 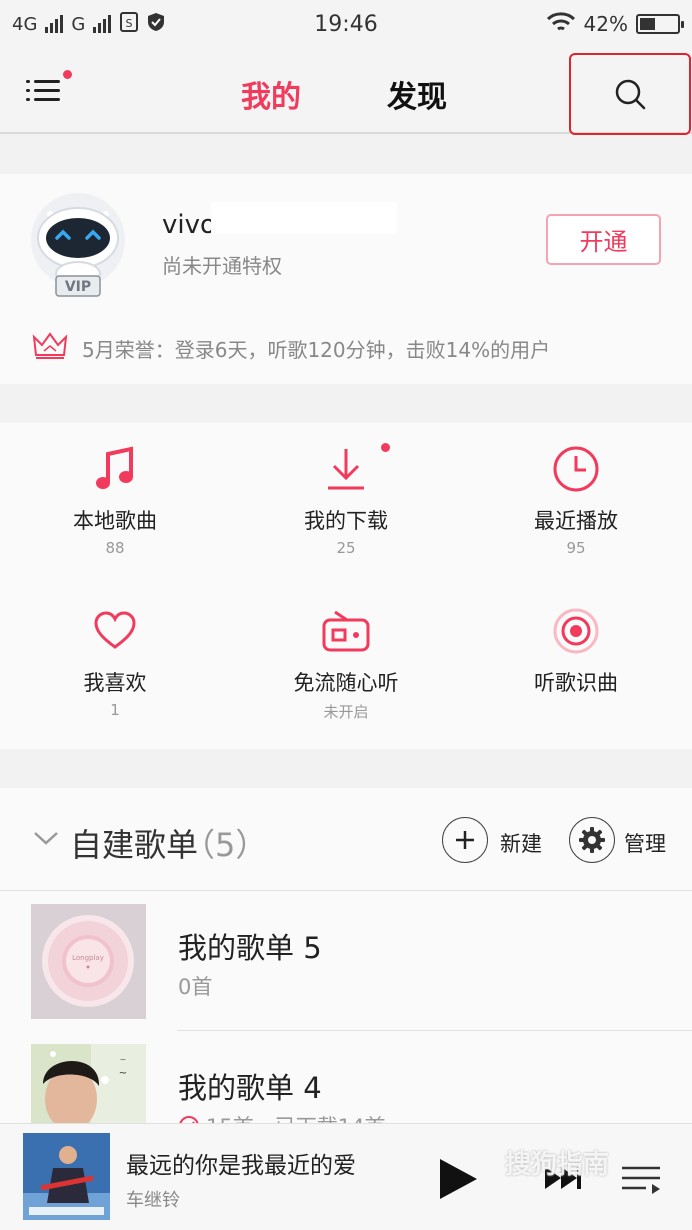 I want to click on mini-player: 最远的你是我最近的爱 车继铃 搜狗指南, so click(x=346, y=1176).